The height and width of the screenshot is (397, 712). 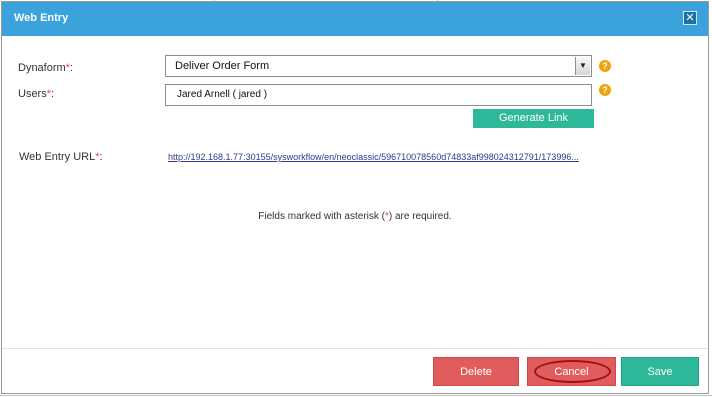 I want to click on delete-button: Delete, so click(x=476, y=371).